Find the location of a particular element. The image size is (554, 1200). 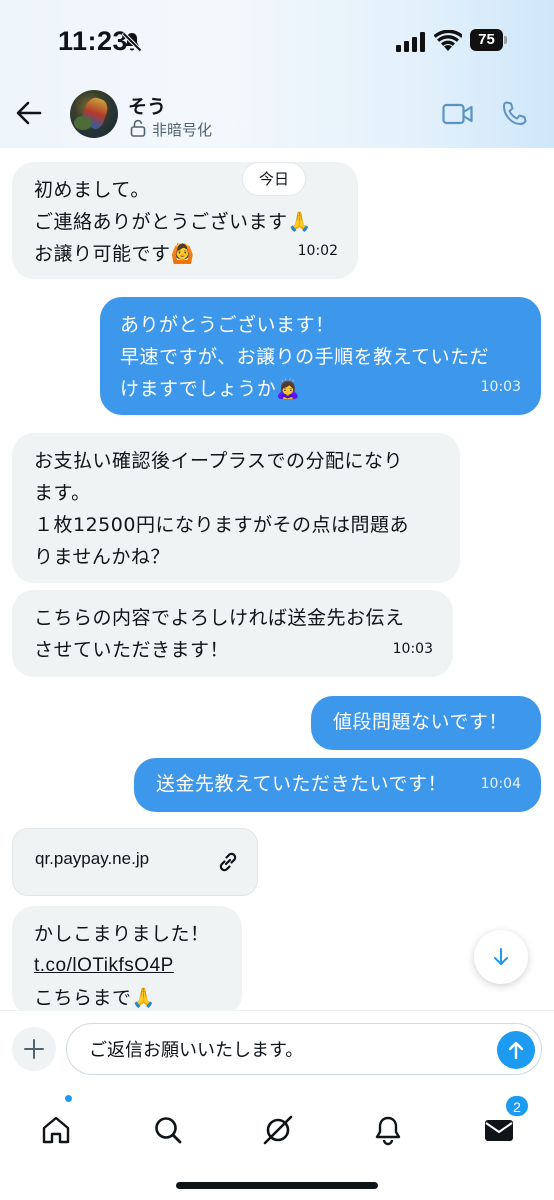

send-button is located at coordinates (516, 1050).